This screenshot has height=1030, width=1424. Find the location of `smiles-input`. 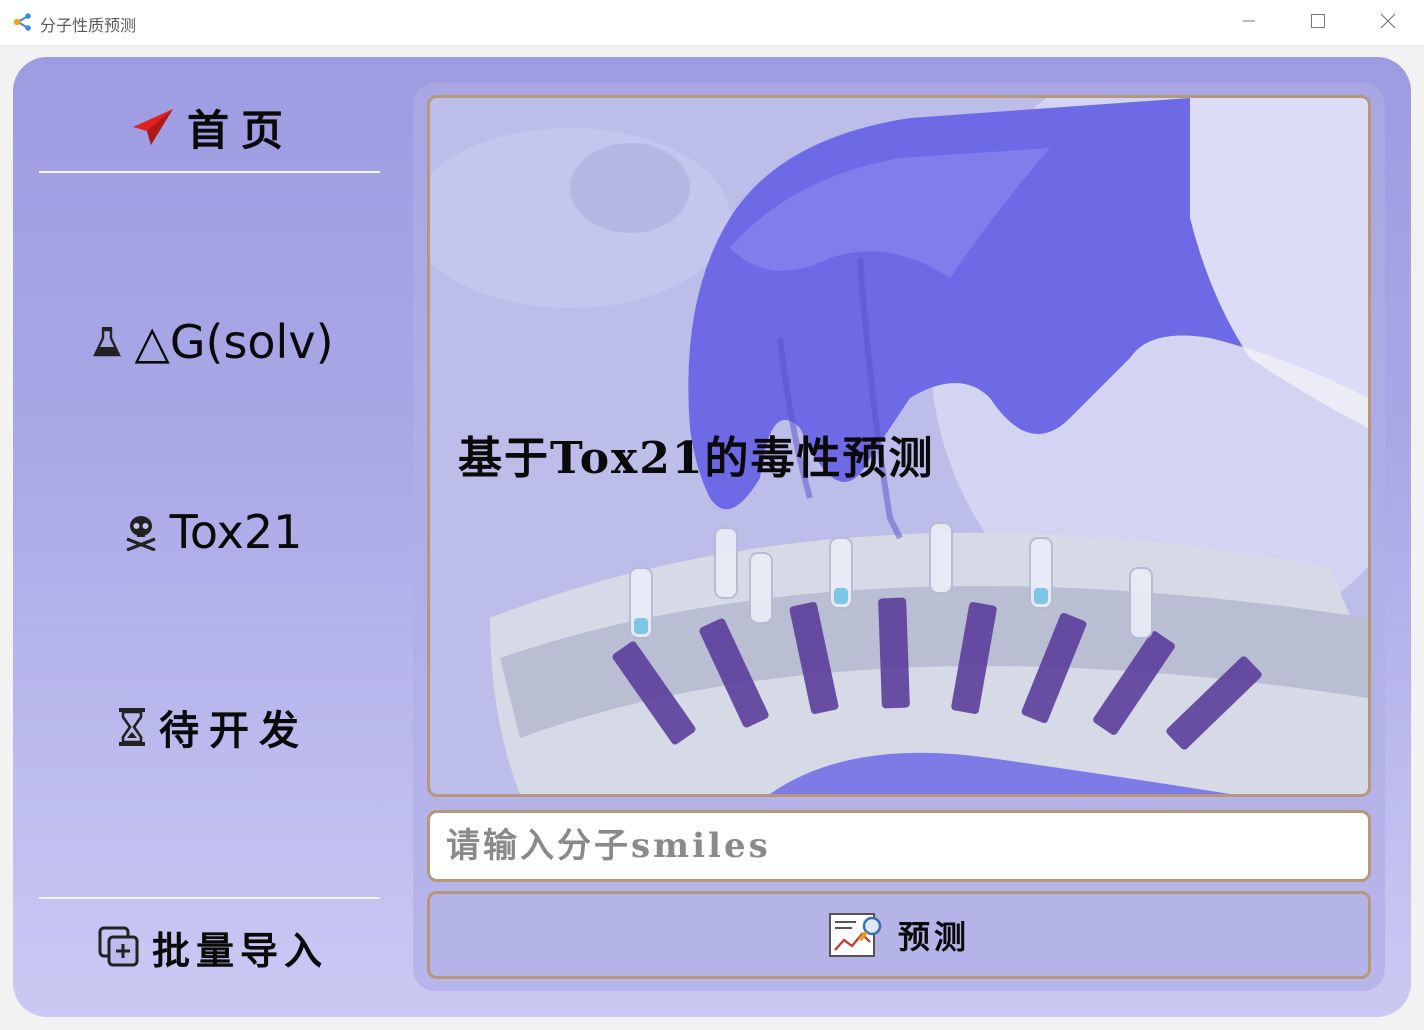

smiles-input is located at coordinates (899, 846).